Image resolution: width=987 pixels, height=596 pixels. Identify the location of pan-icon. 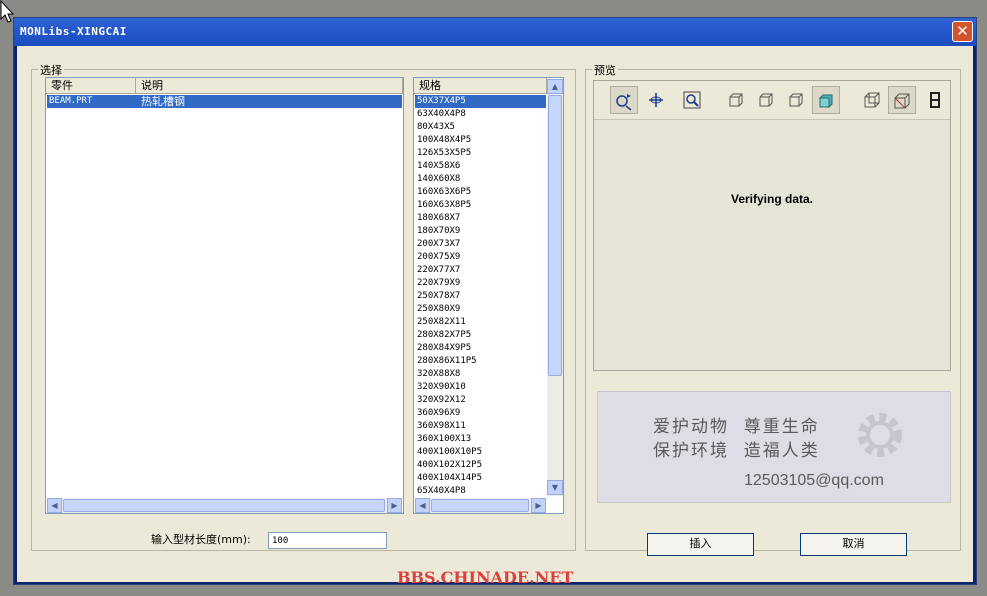
(656, 100).